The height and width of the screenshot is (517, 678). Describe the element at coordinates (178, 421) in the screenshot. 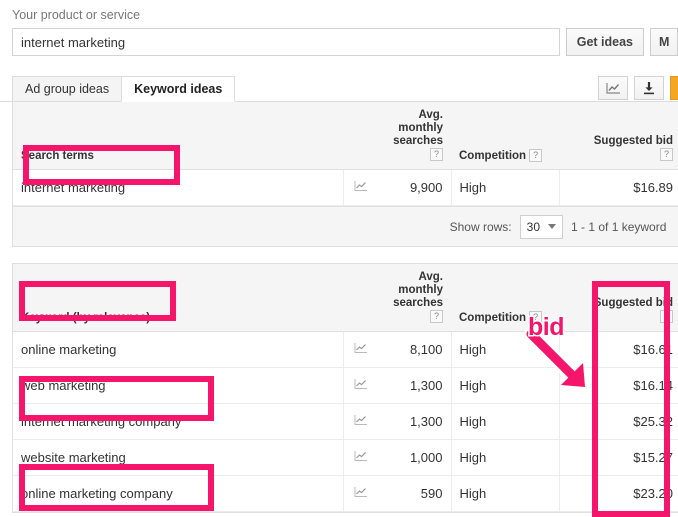

I see `keyword-cell: internet marketing company` at that location.